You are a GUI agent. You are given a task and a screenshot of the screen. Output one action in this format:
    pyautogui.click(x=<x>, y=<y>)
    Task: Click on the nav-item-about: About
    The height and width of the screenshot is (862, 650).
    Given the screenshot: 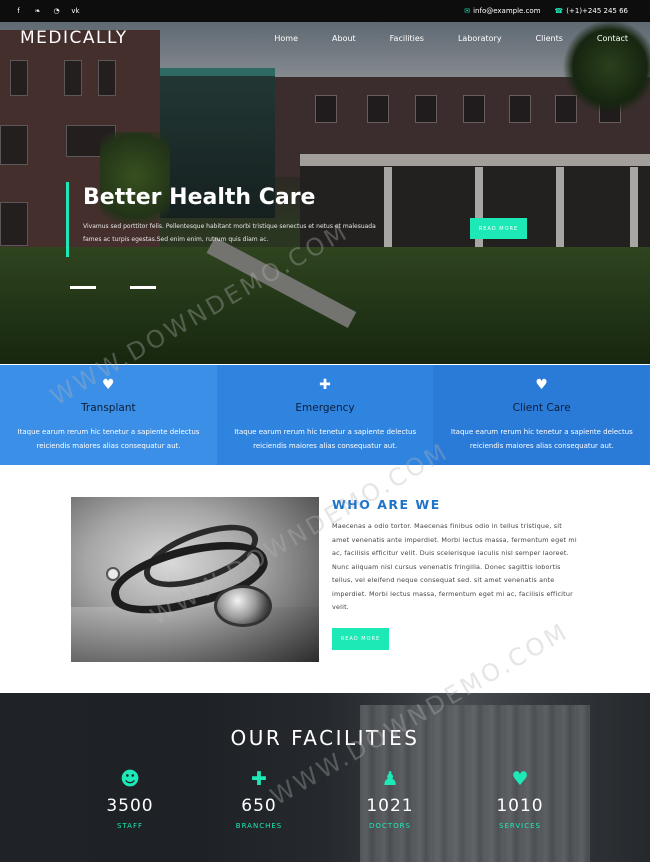 What is the action you would take?
    pyautogui.click(x=344, y=38)
    